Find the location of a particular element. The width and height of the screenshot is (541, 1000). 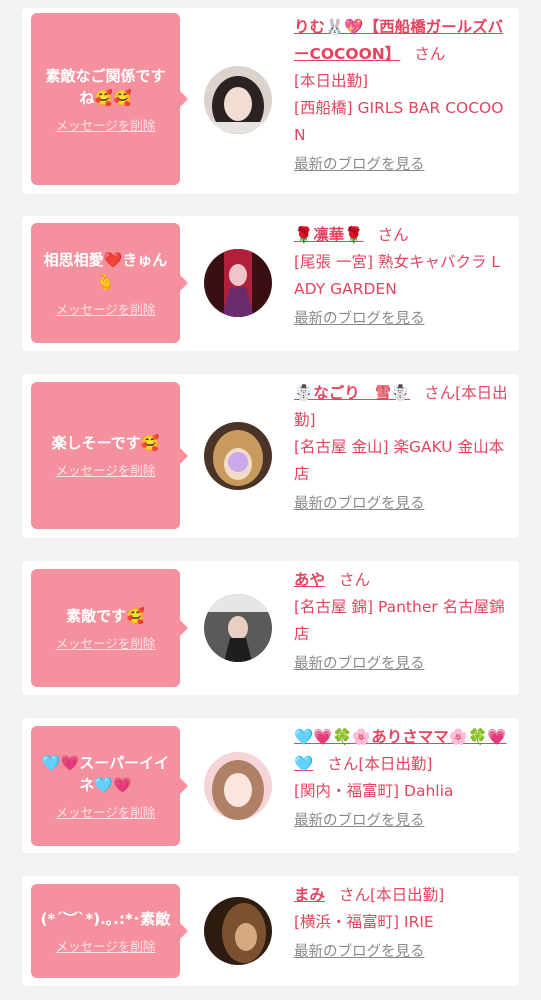

shop-name: [名古屋 錦] Panther 名古屋錦店 is located at coordinates (399, 620).